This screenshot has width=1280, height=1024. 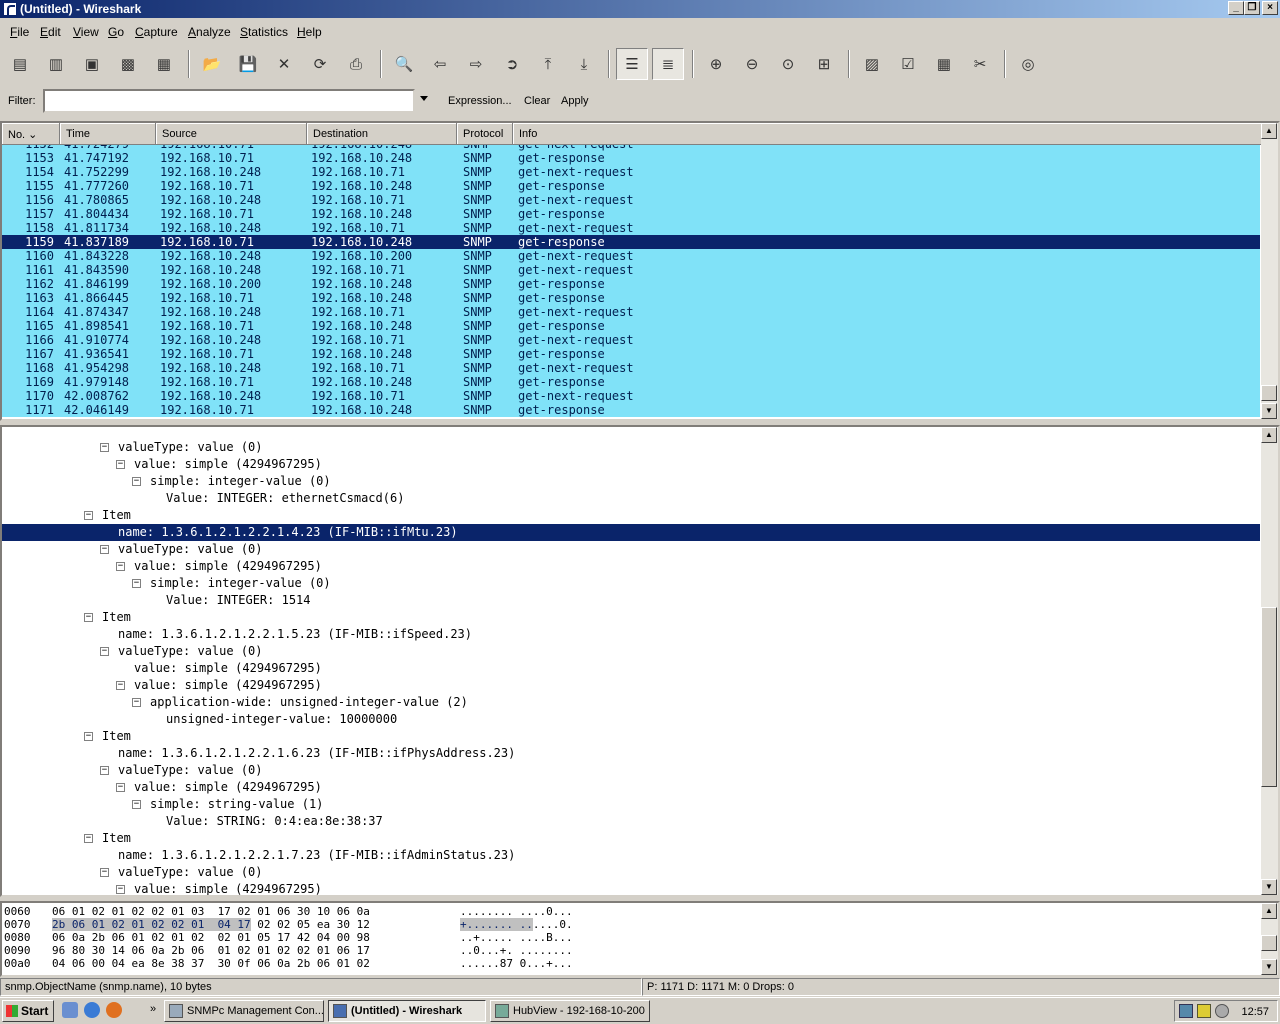 I want to click on detail-row: Value: INTEGER: ethernetCsmacd(6), so click(x=631, y=498).